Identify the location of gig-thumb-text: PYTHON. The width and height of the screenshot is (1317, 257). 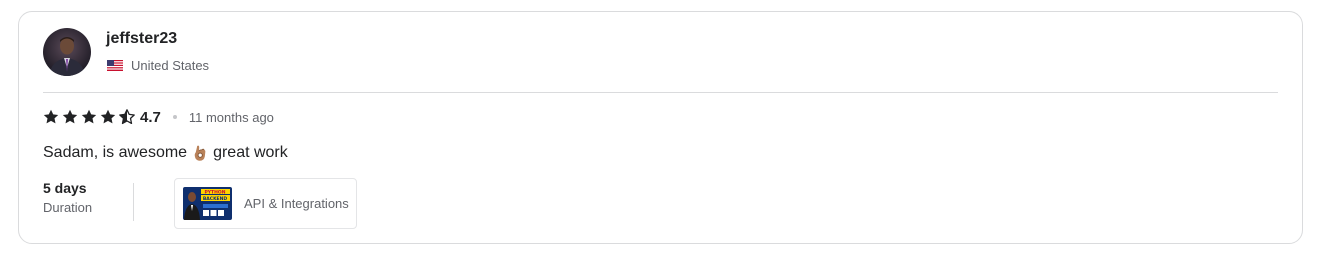
(215, 192).